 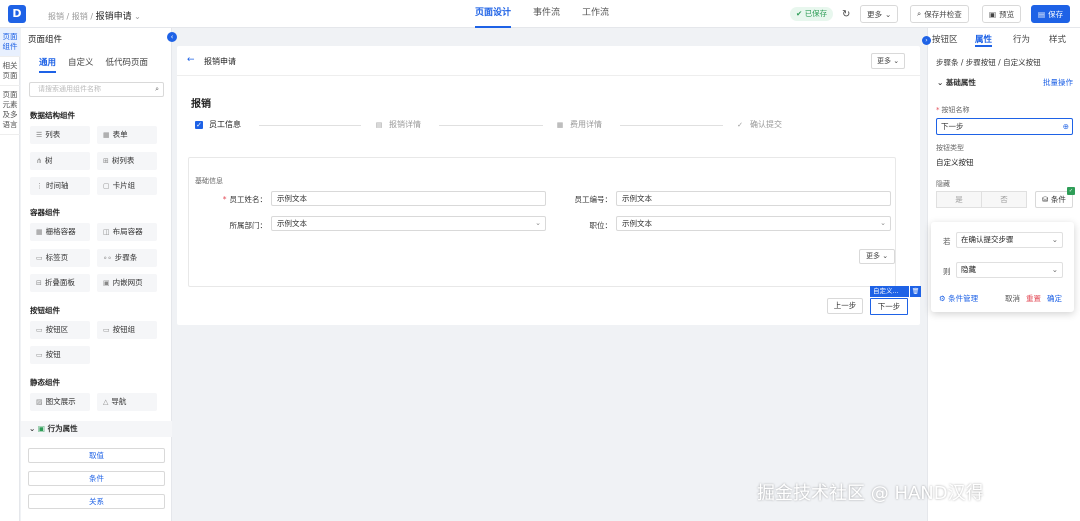 I want to click on group-data-components: 数据结构组件, so click(x=52, y=115).